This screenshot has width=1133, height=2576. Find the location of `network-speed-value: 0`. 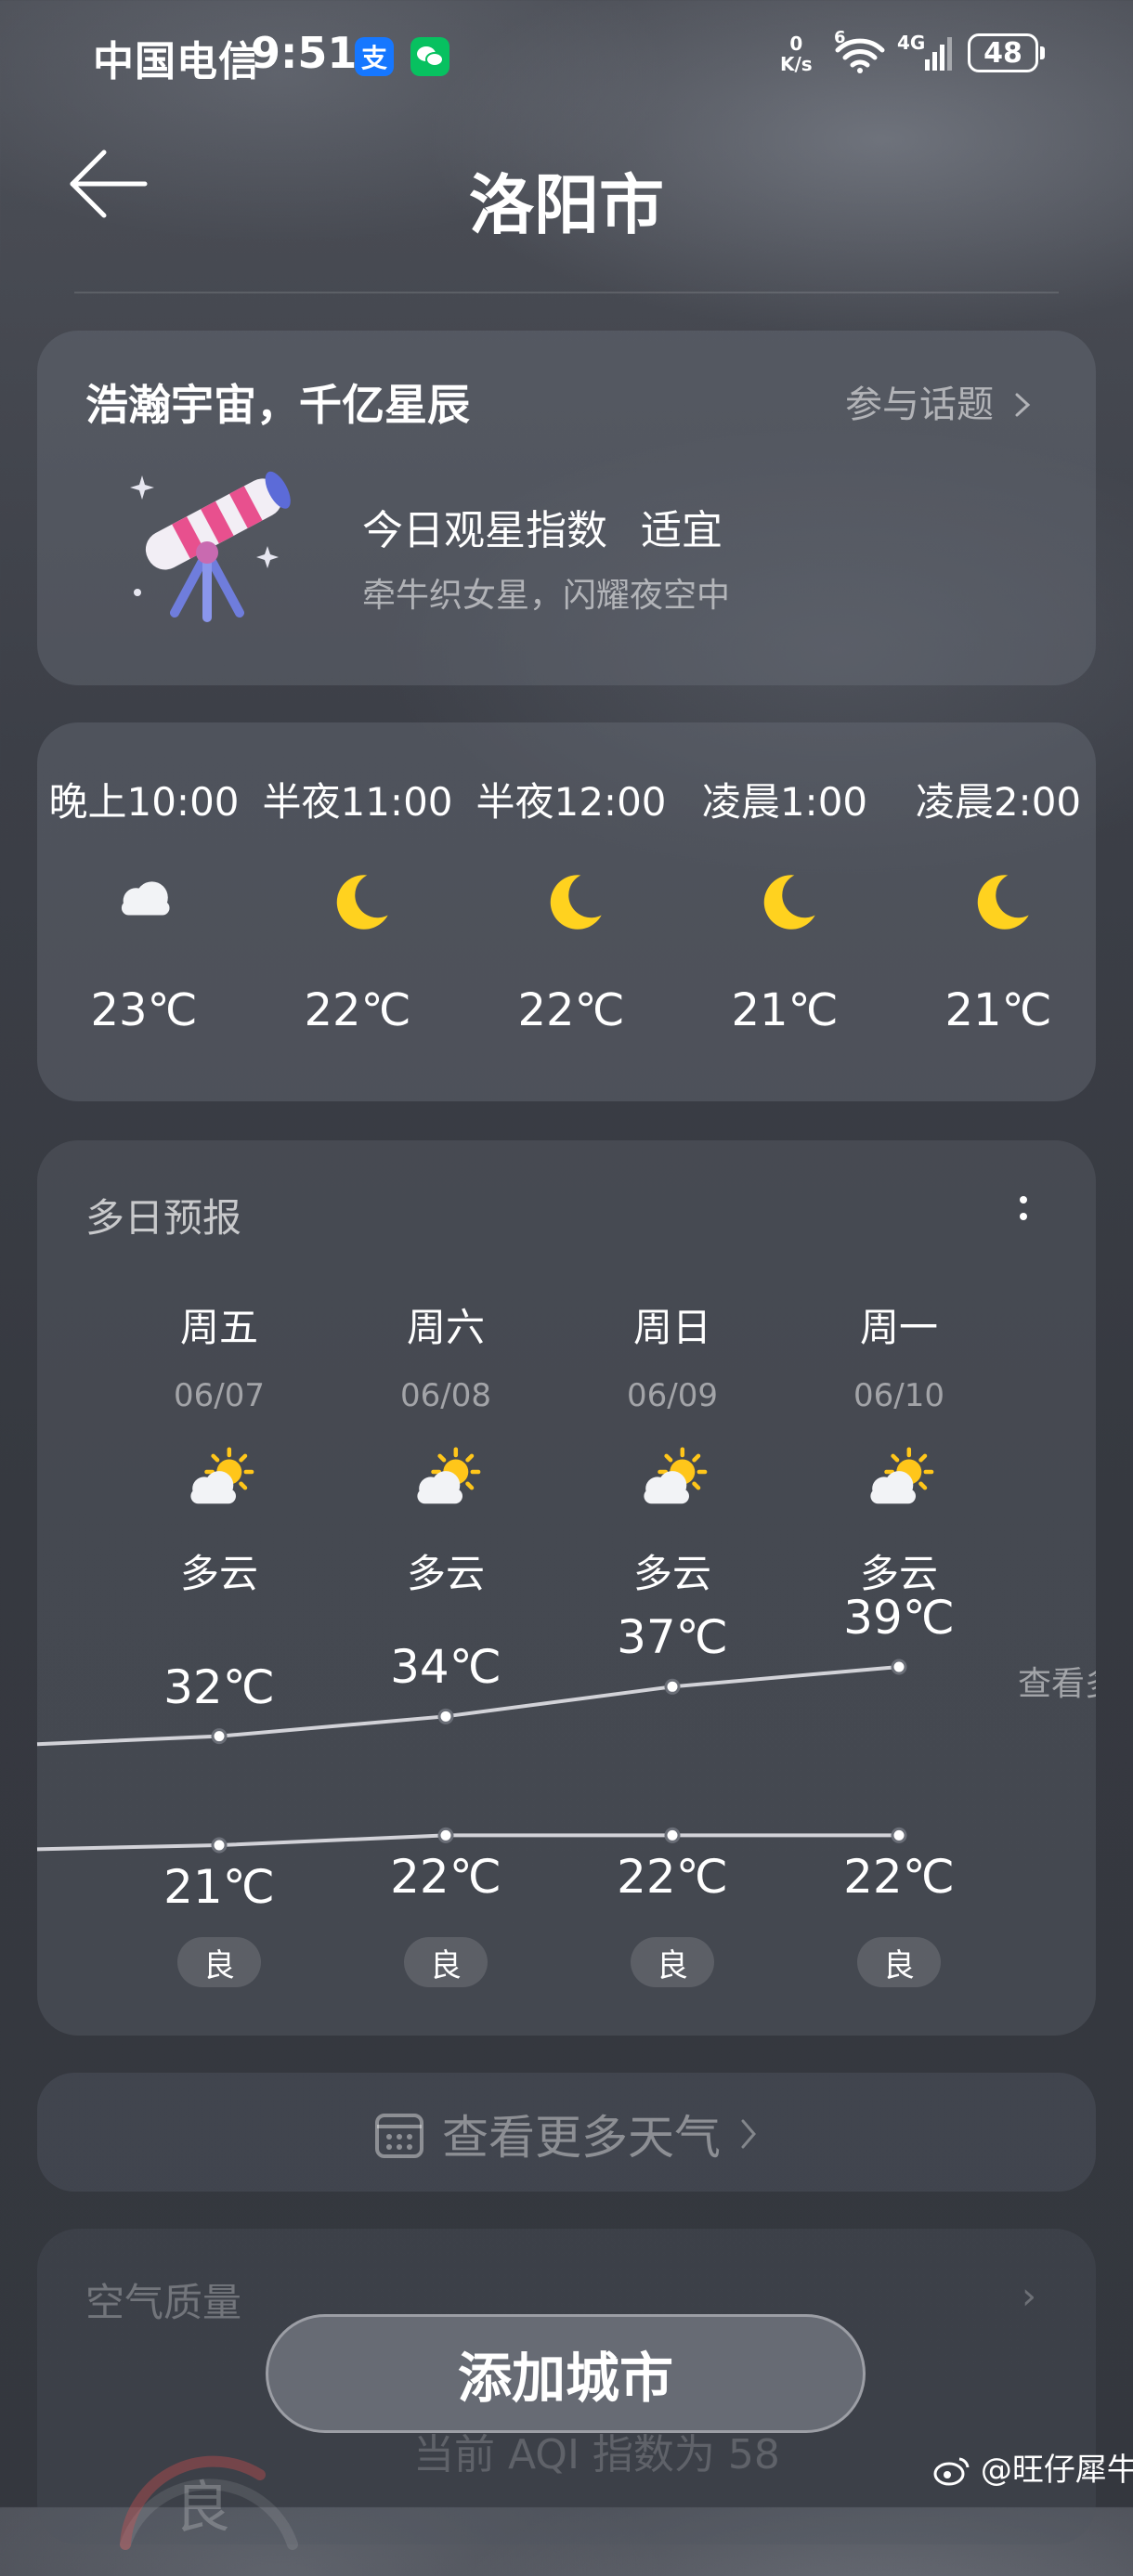

network-speed-value: 0 is located at coordinates (796, 44).